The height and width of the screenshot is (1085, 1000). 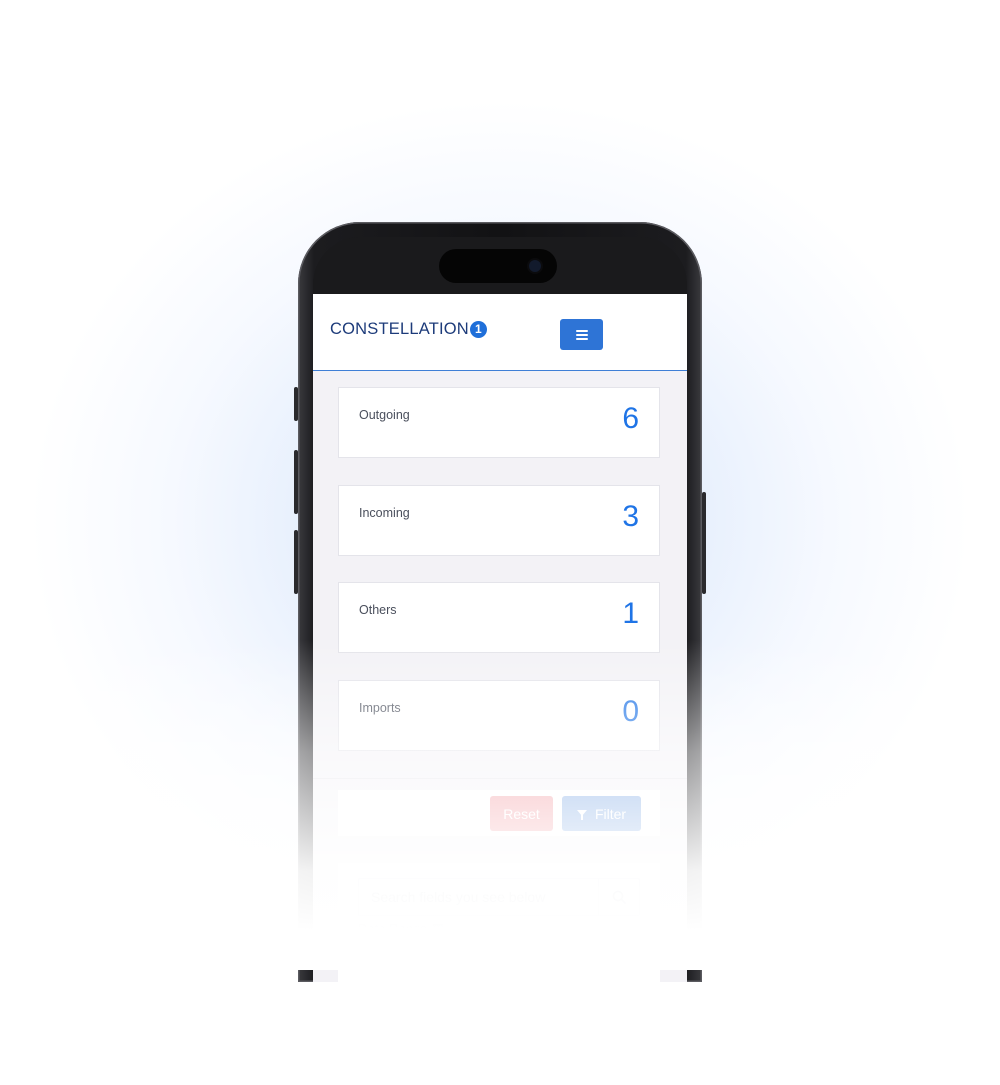 I want to click on stat-card-incoming: Incoming 3, so click(x=499, y=520).